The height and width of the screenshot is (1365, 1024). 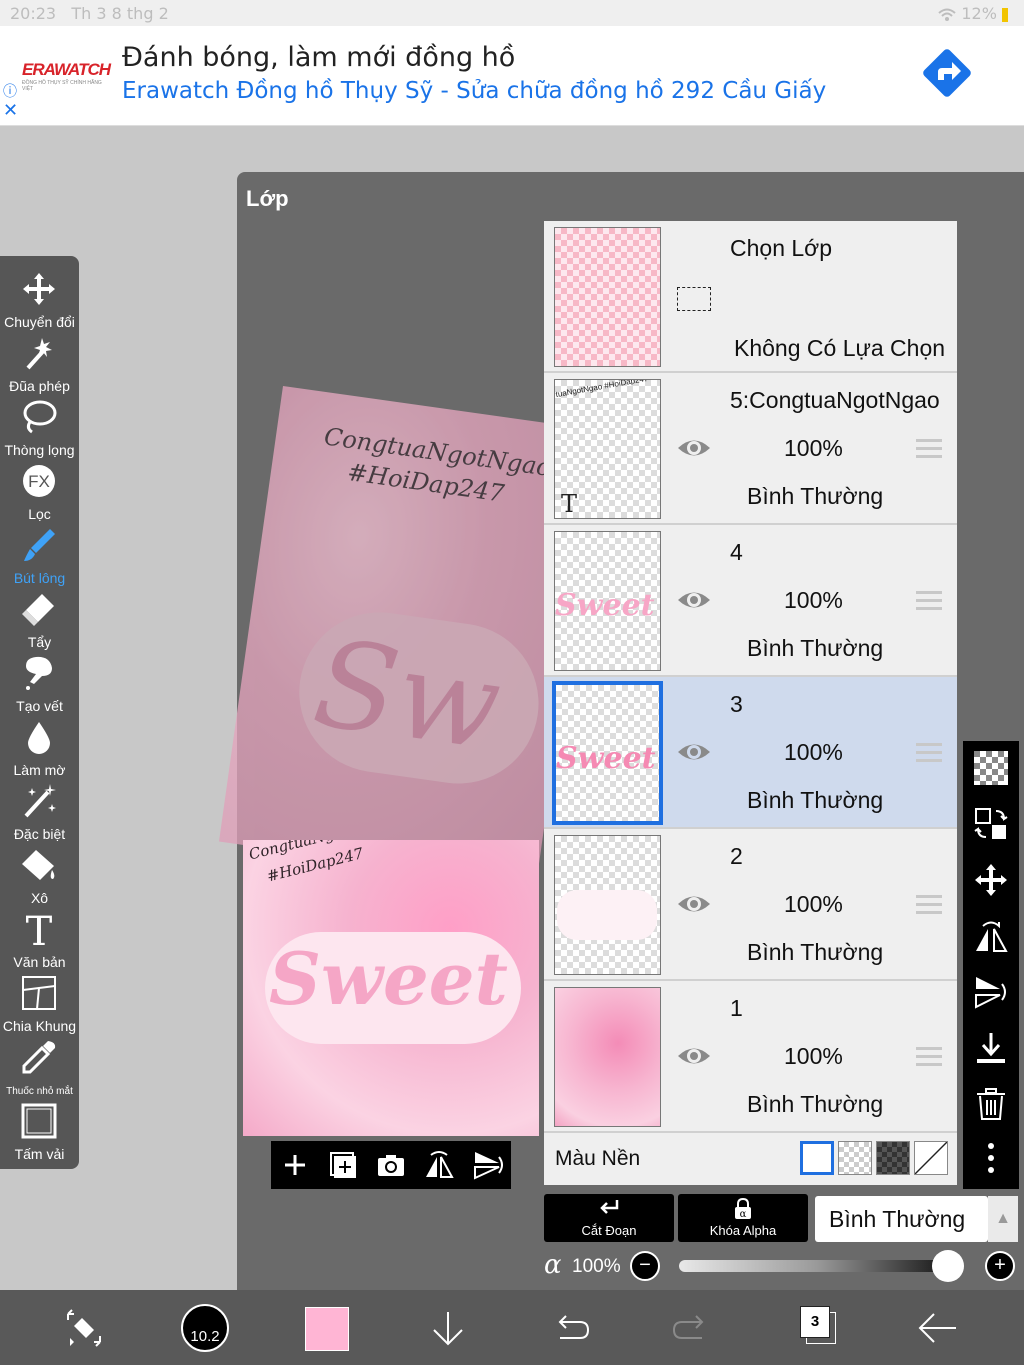 What do you see at coordinates (39, 642) in the screenshot?
I see `tool-label: Tẩy` at bounding box center [39, 642].